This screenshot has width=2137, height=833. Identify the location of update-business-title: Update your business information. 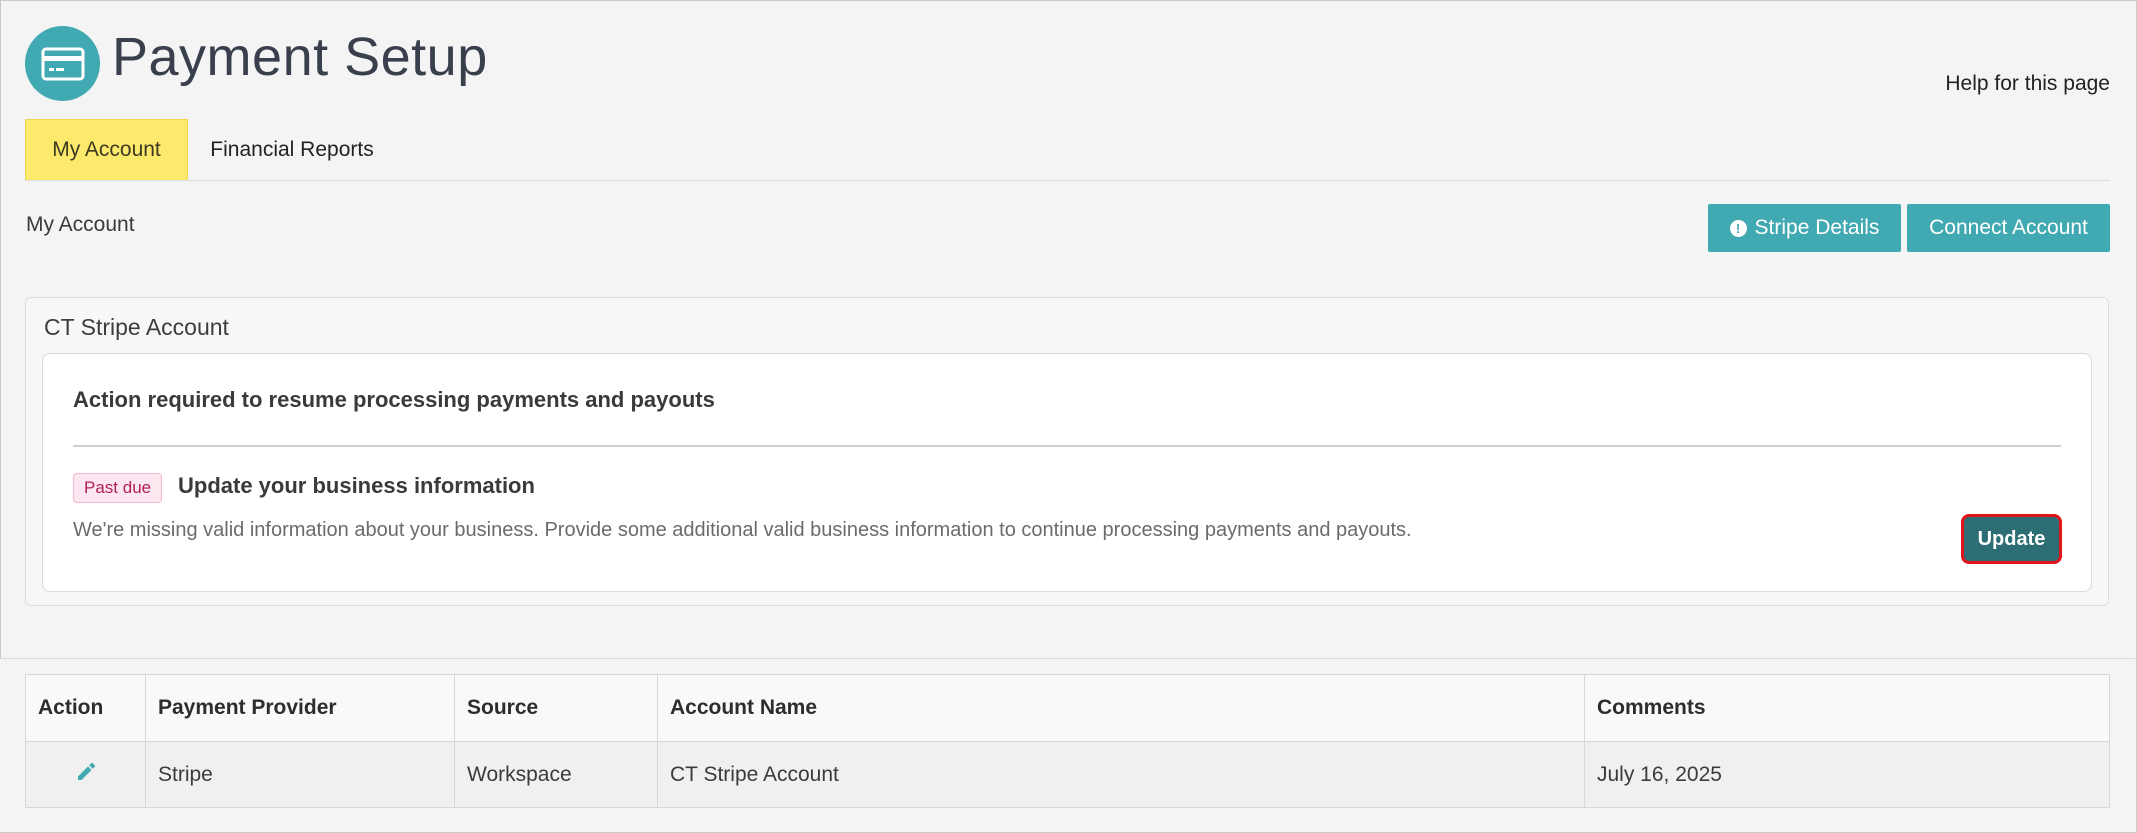
(356, 485).